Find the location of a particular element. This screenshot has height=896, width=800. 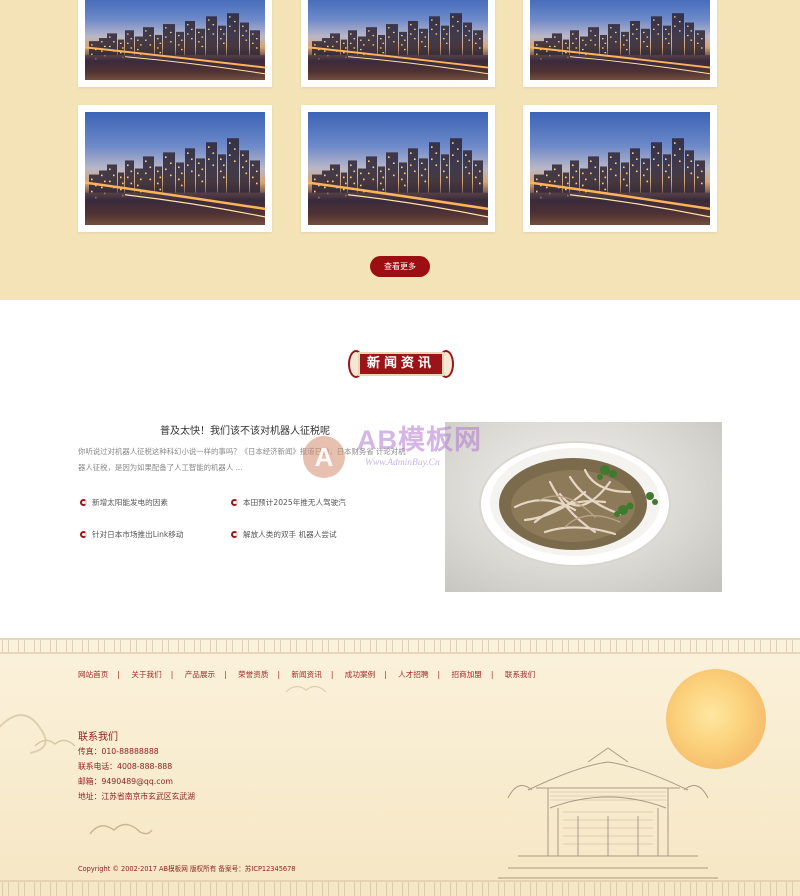

footer-link: 联系我们 is located at coordinates (520, 674).